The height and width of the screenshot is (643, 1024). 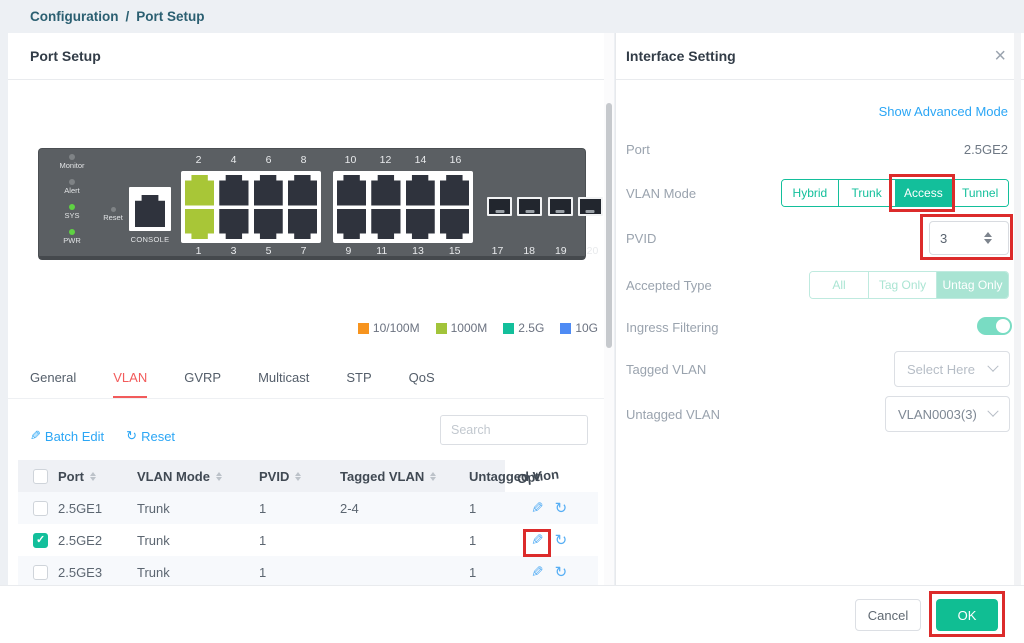 I want to click on vlan-mode-hybrid-button: Hybrid, so click(x=810, y=193).